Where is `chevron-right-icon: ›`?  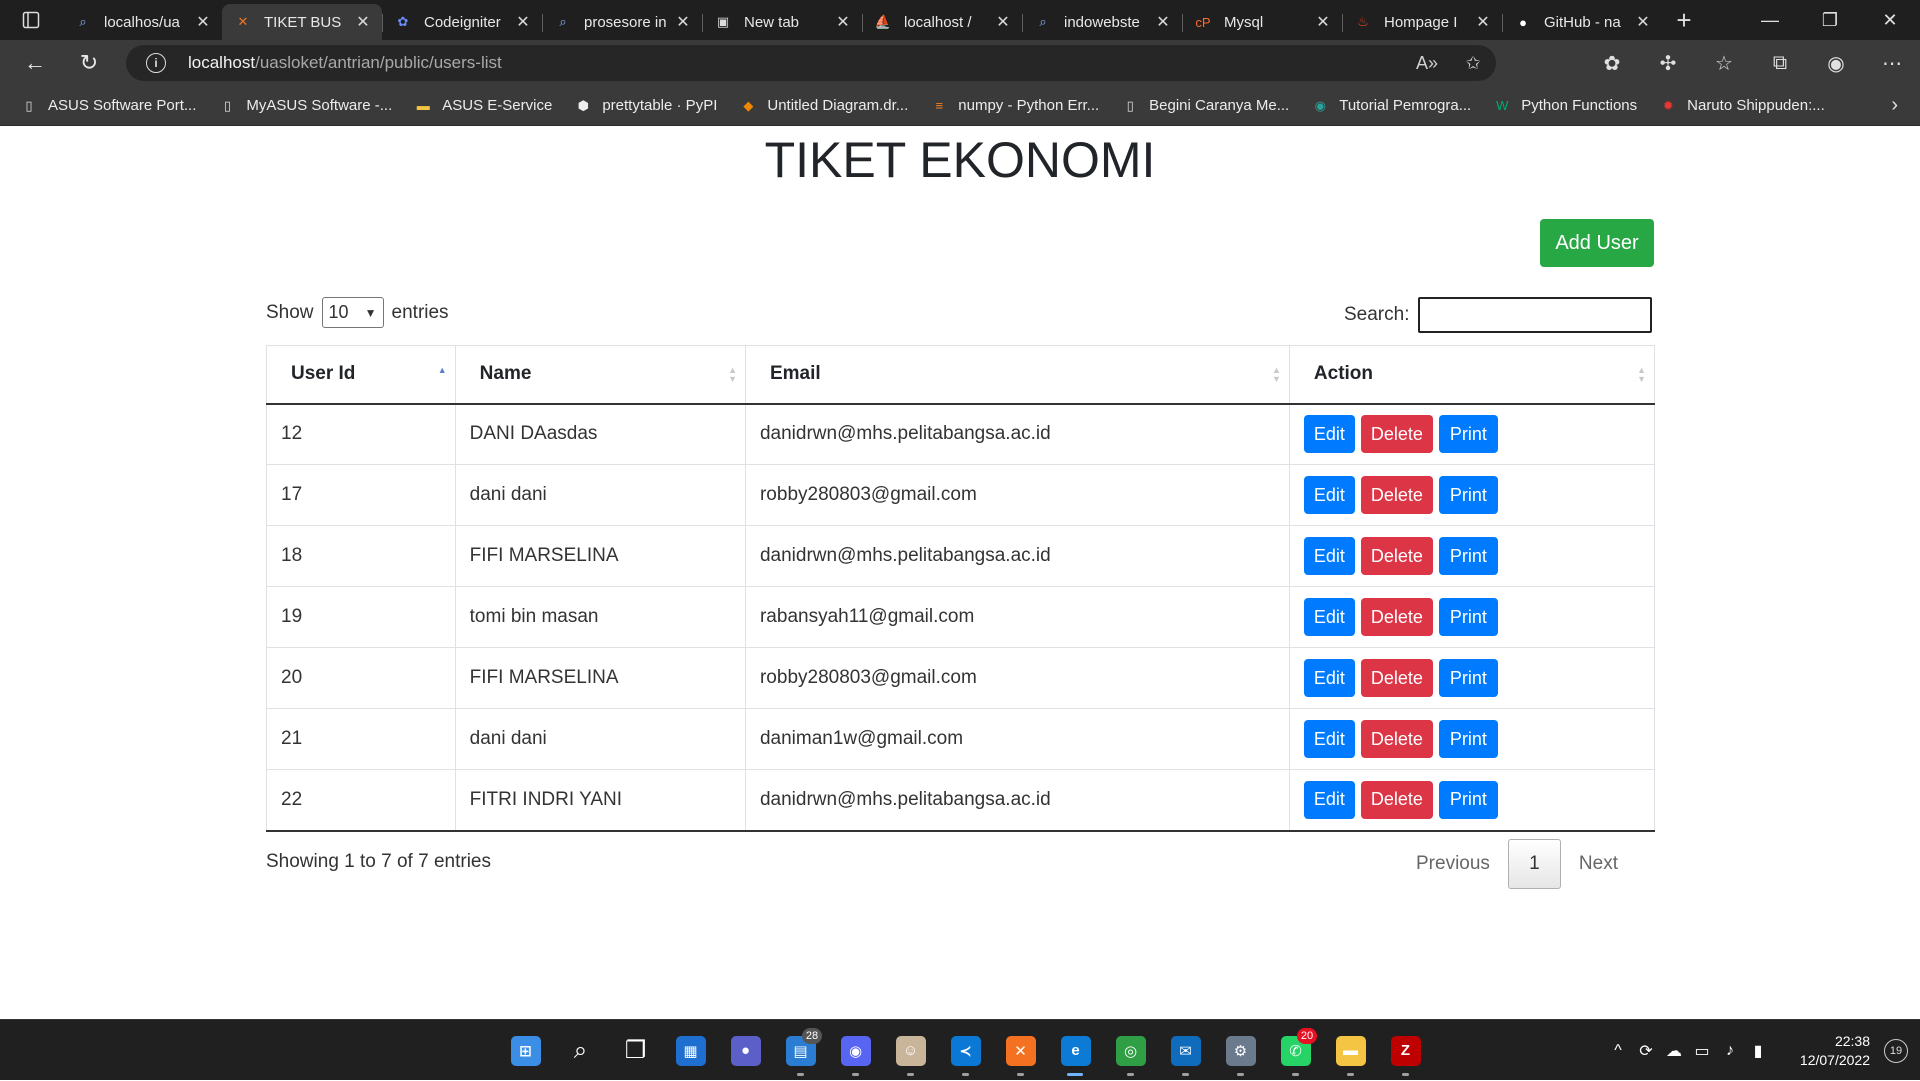
chevron-right-icon: › is located at coordinates (1894, 105).